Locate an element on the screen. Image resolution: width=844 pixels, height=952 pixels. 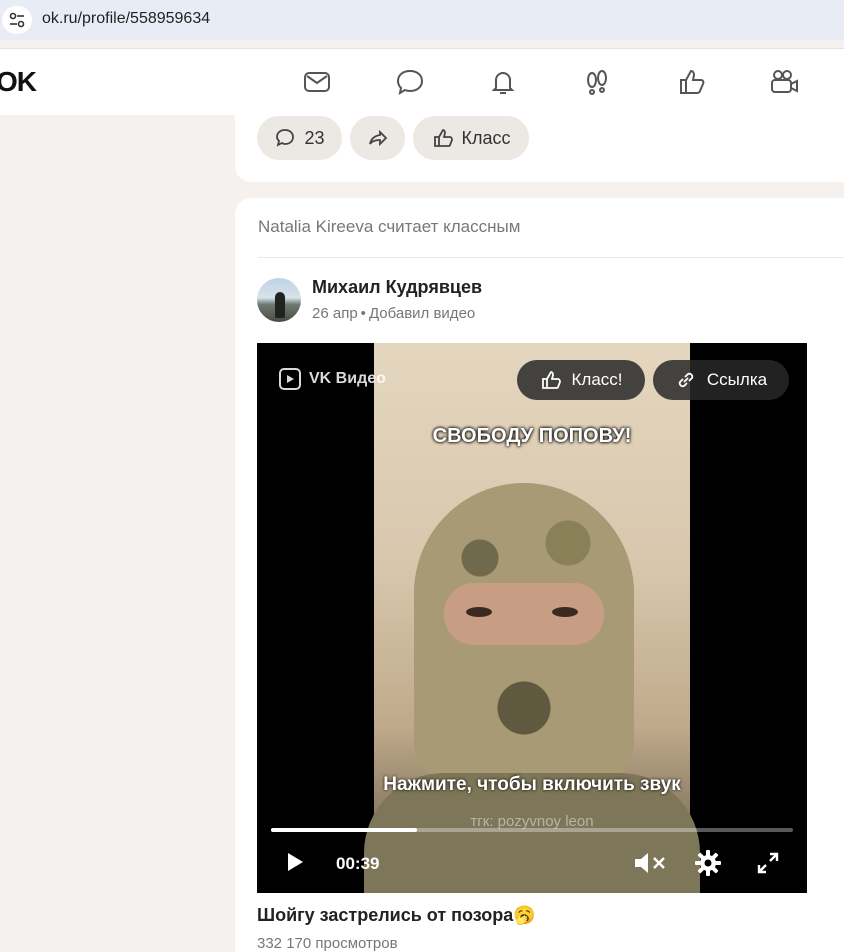
comments-count: 23 is located at coordinates (314, 137).